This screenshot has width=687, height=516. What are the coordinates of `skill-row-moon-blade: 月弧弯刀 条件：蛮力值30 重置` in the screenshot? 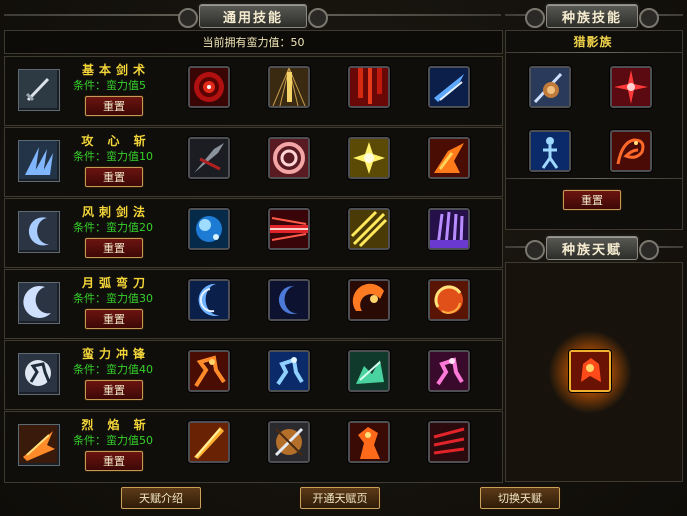 It's located at (253, 304).